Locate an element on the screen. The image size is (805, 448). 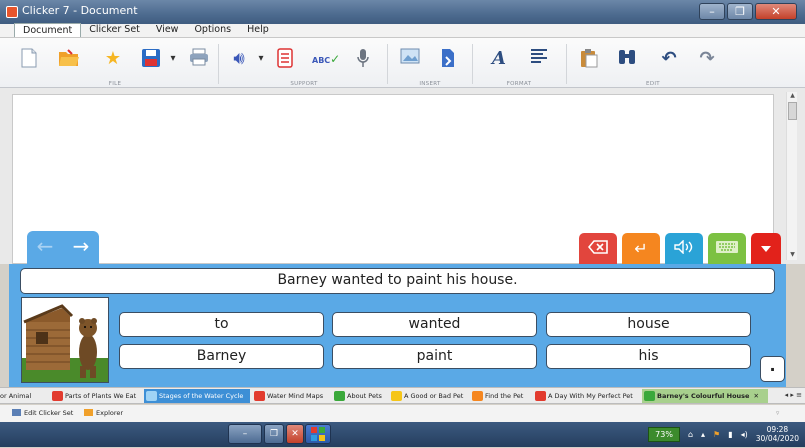
microphone-icon is located at coordinates (363, 59).